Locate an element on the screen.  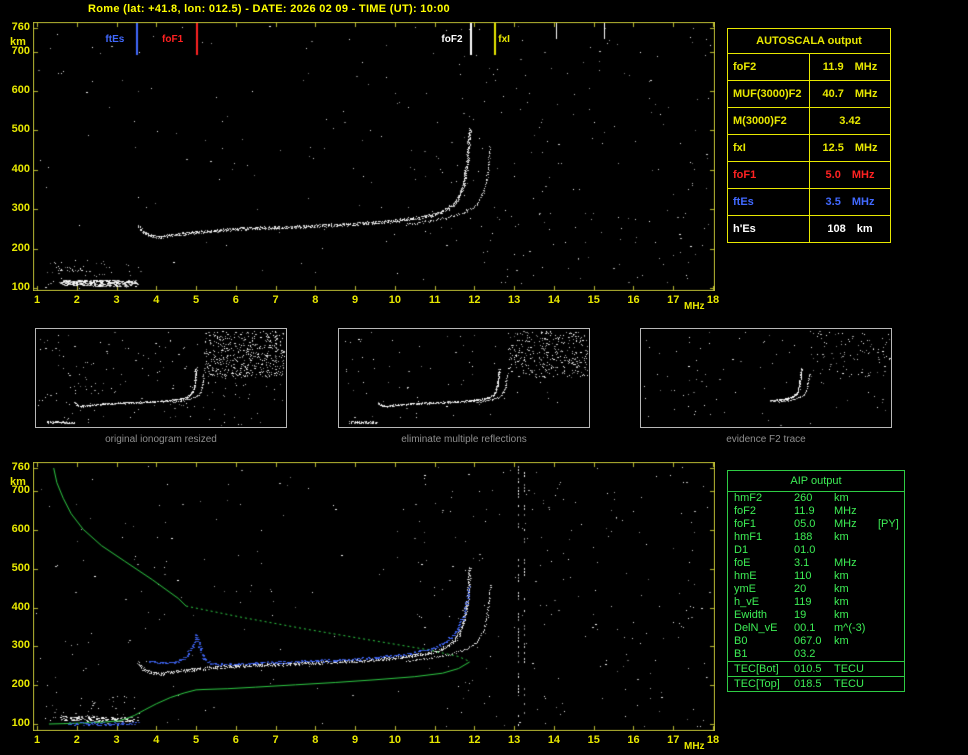
aip-row-value: 018.5 is located at coordinates (808, 684).